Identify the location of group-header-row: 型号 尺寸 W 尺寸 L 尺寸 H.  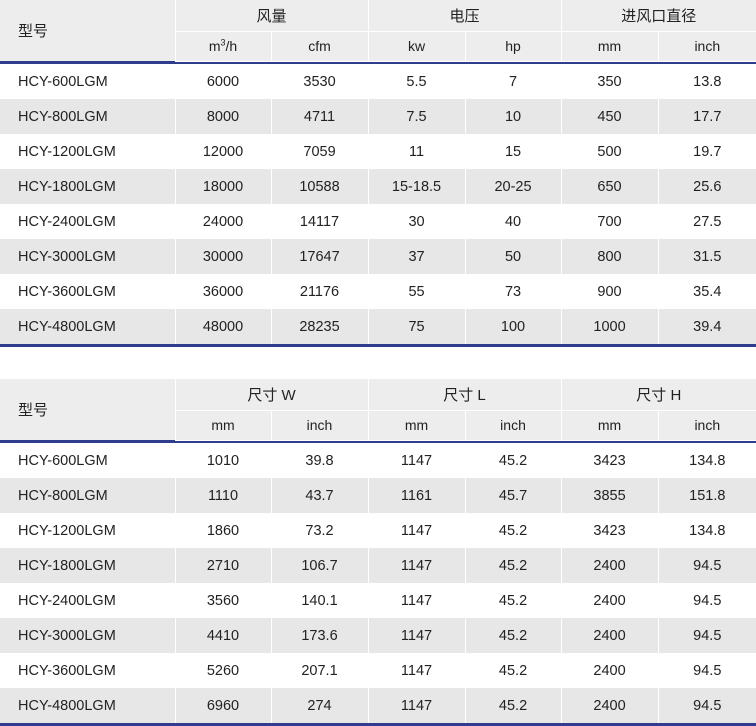
(378, 409).